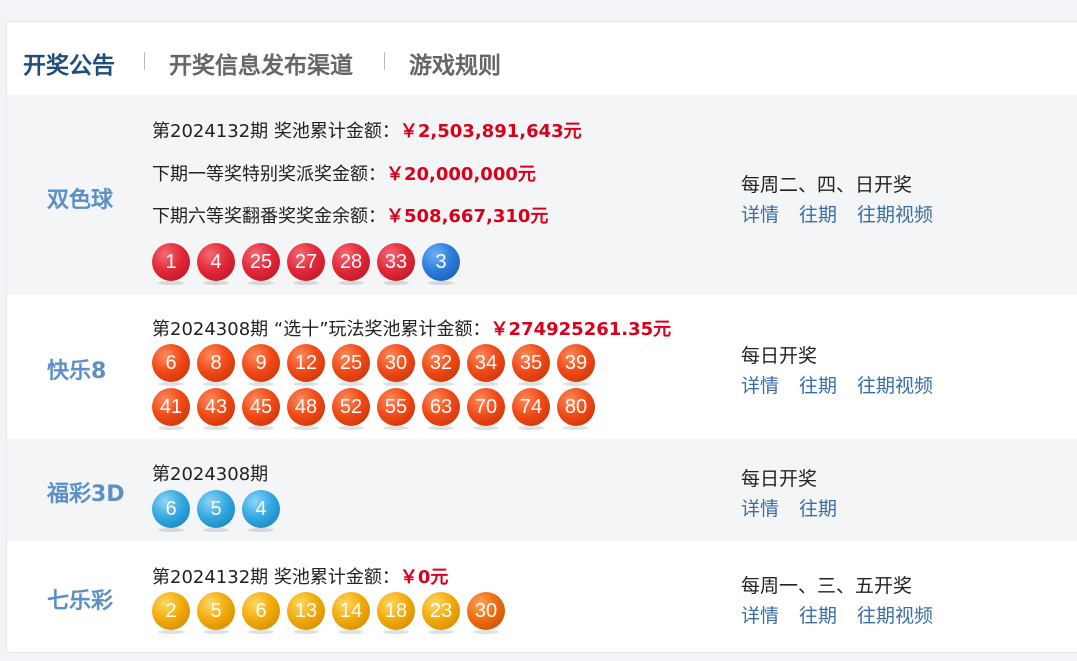  Describe the element at coordinates (895, 616) in the screenshot. I see `qlc-history-video-link: 往期视频` at that location.